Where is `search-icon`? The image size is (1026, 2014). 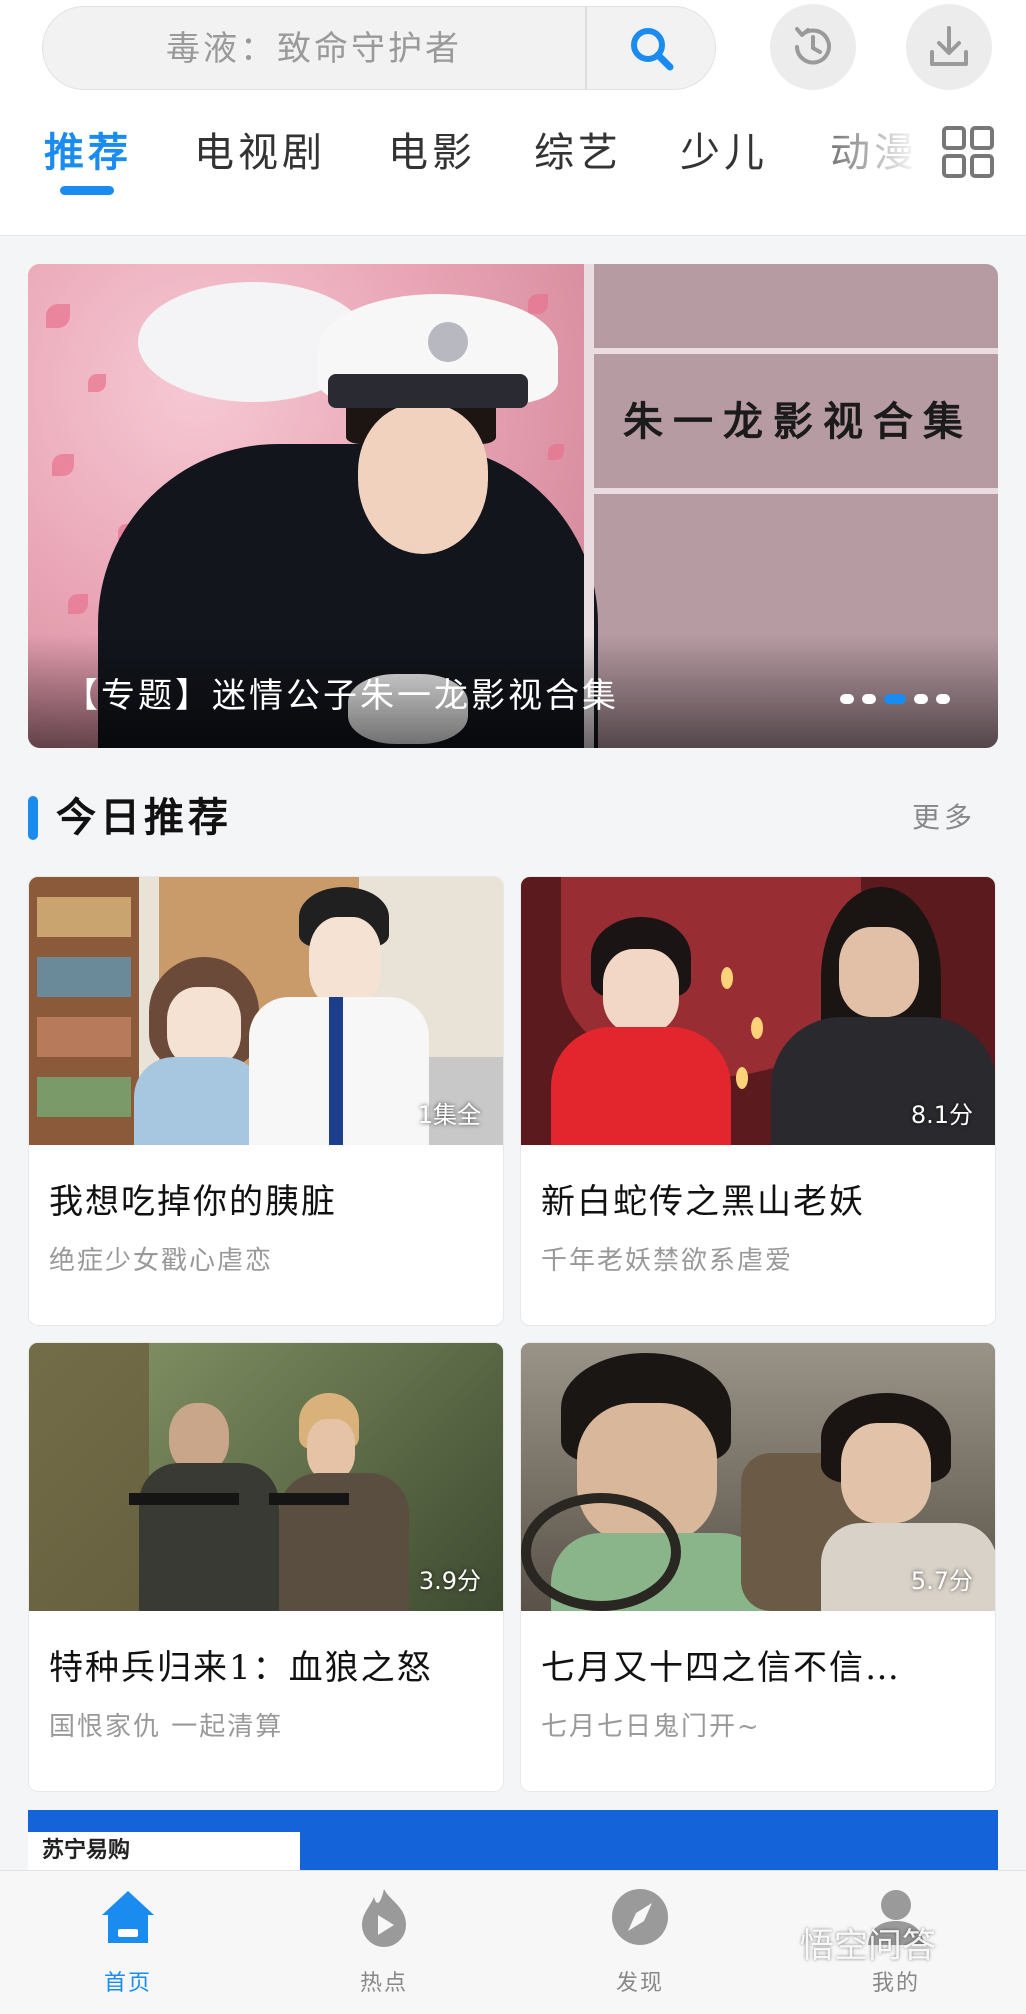
search-icon is located at coordinates (652, 49).